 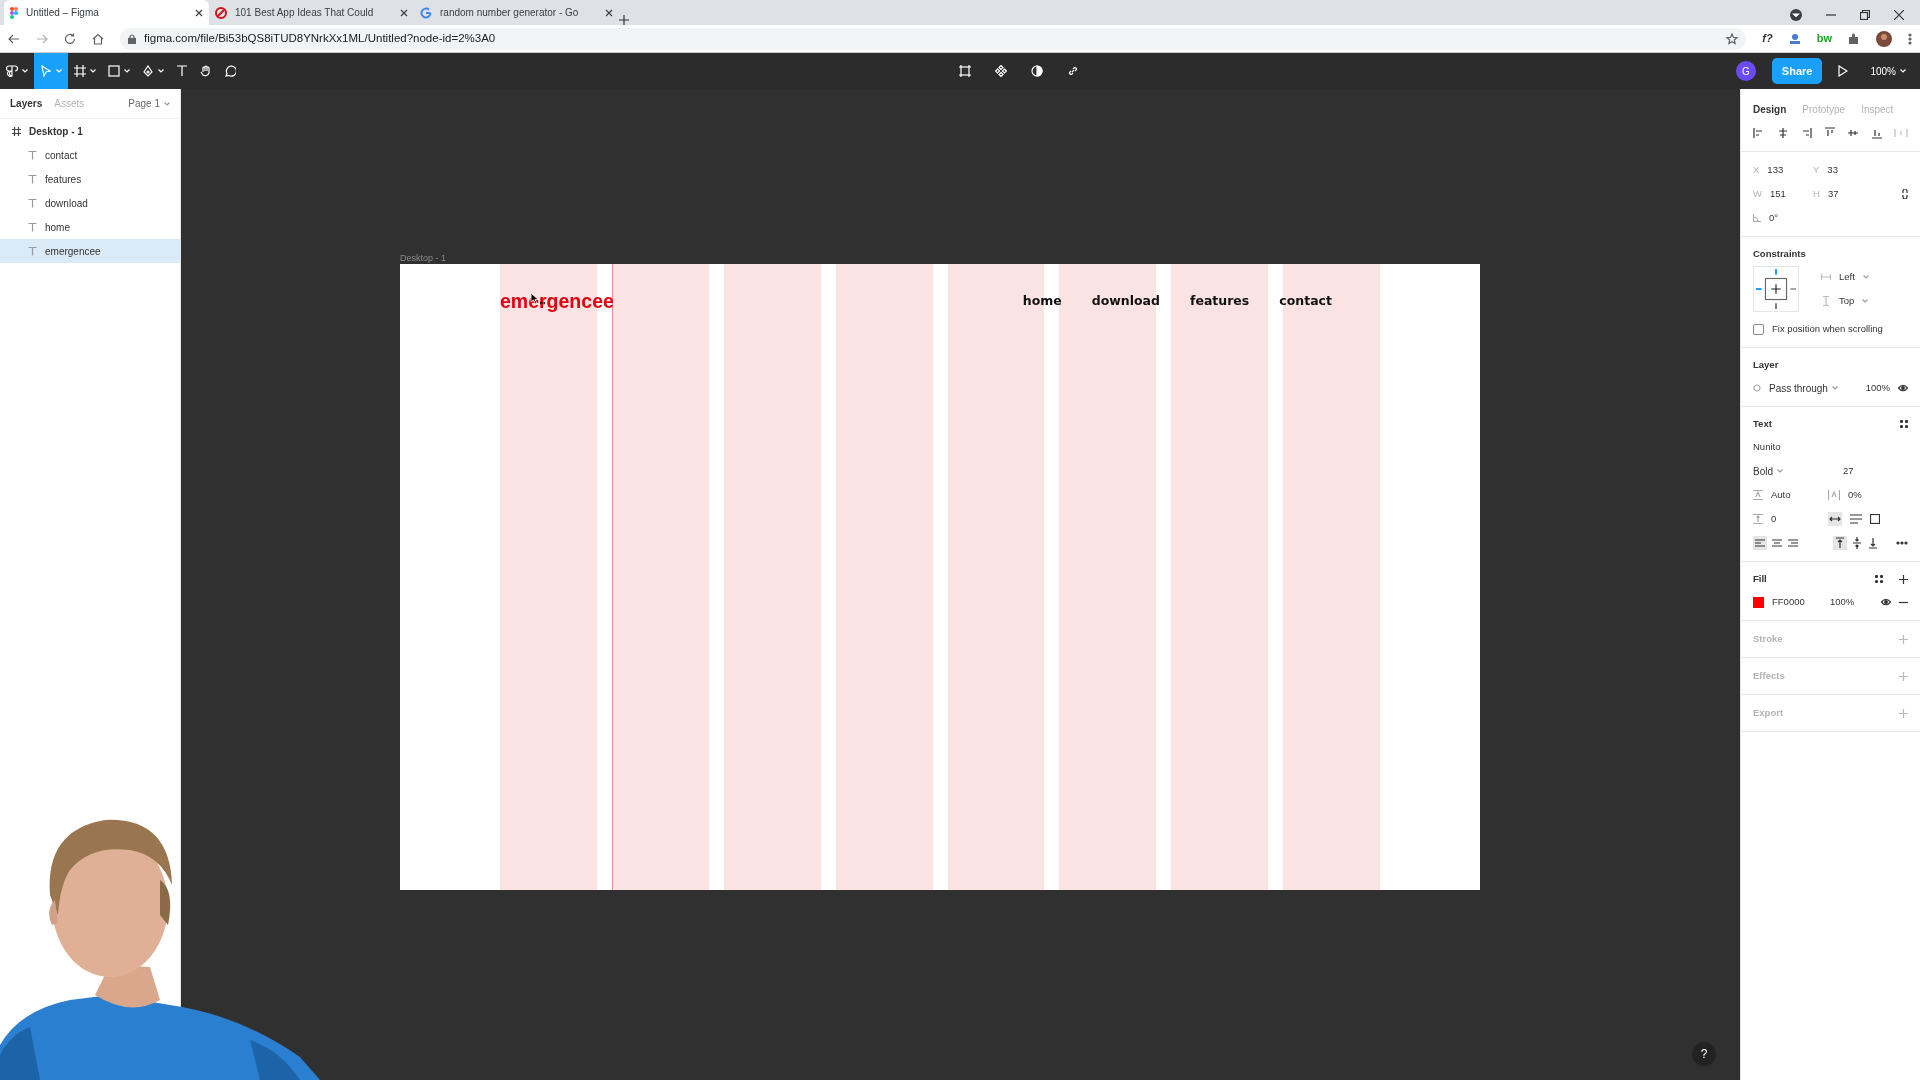 What do you see at coordinates (90, 227) in the screenshot?
I see `layer-item: home` at bounding box center [90, 227].